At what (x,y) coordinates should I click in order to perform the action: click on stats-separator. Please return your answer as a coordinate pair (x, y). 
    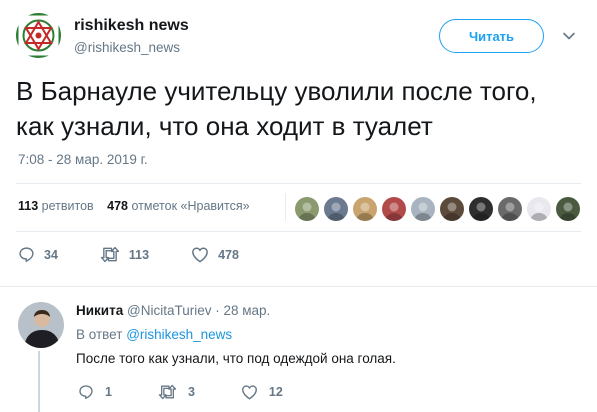
    Looking at the image, I should click on (285, 207).